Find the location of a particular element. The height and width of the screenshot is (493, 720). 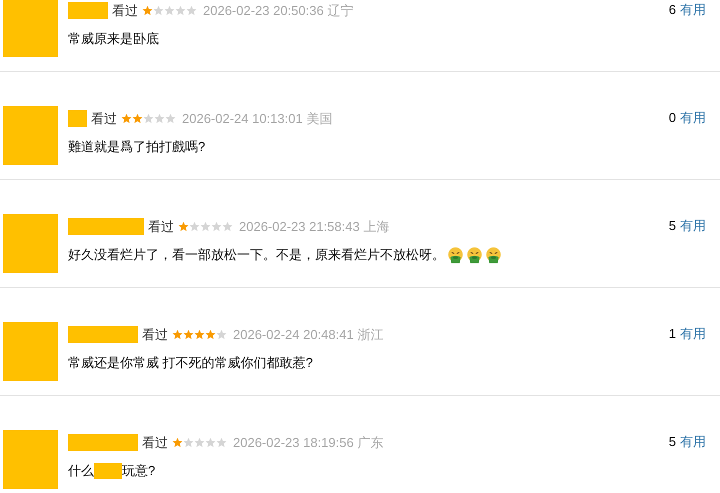

comment-time: 2026-02-24 10:13:01 is located at coordinates (242, 118).